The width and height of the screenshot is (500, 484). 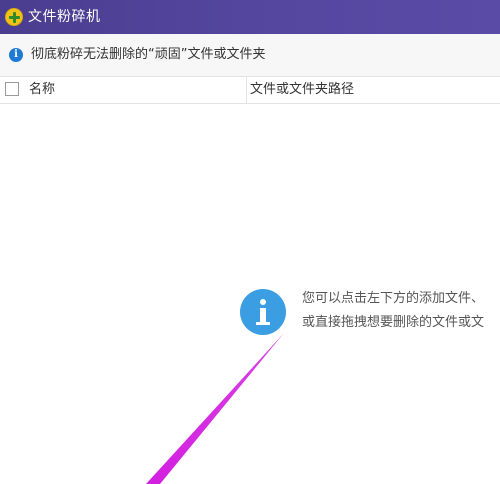 What do you see at coordinates (250, 17) in the screenshot?
I see `title-bar: 文件粉碎机` at bounding box center [250, 17].